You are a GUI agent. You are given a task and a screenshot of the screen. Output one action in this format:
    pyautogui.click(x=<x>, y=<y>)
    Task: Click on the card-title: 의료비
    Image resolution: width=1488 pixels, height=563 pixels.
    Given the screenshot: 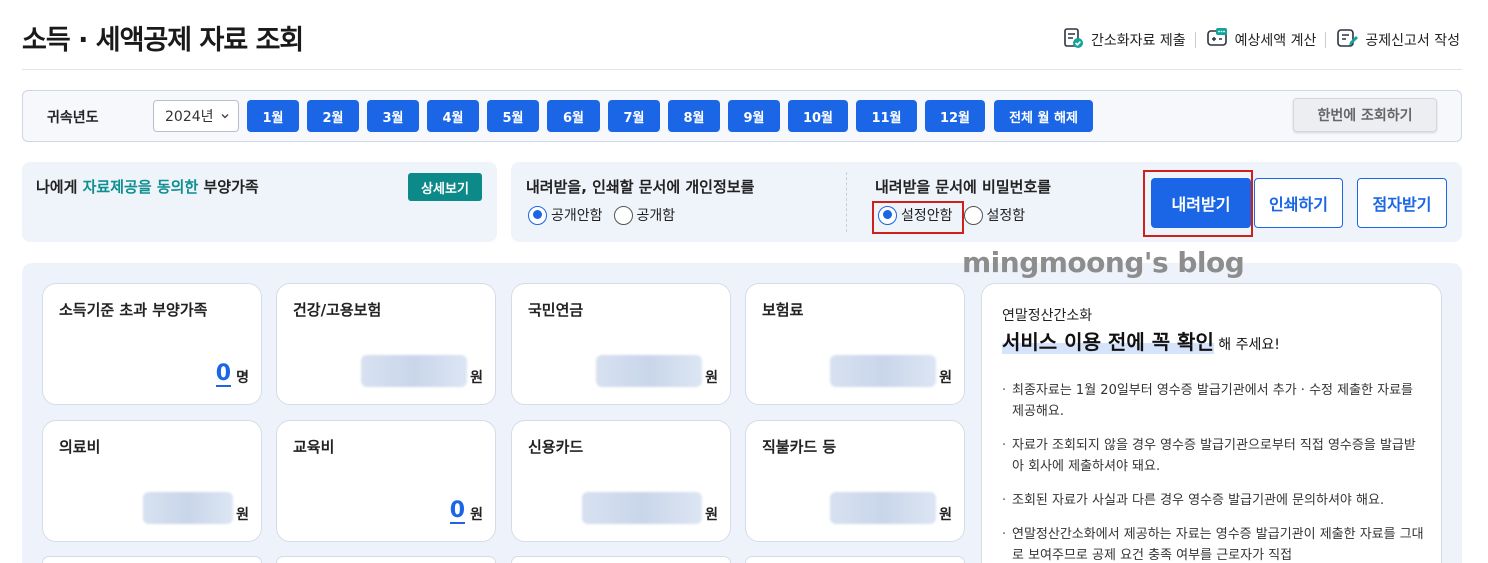 What is the action you would take?
    pyautogui.click(x=80, y=447)
    